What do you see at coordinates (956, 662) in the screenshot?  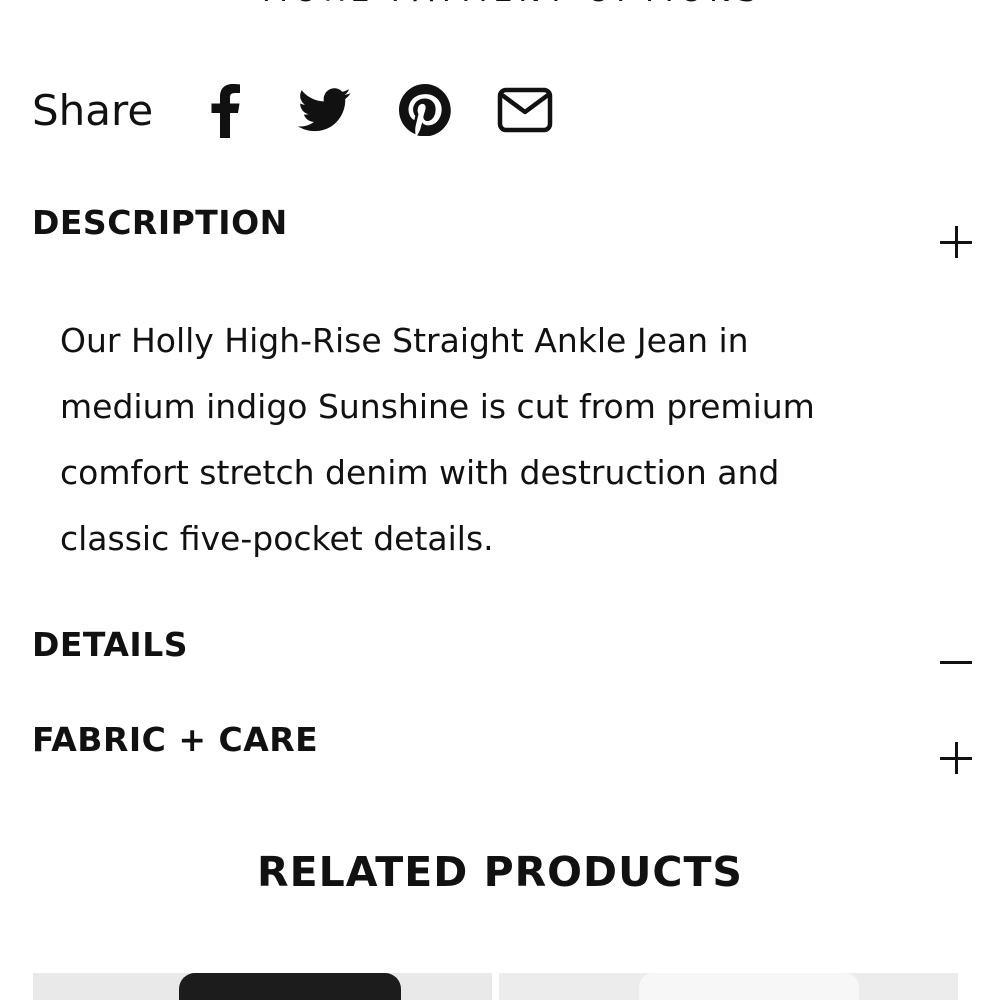 I see `details-collapse-icon` at bounding box center [956, 662].